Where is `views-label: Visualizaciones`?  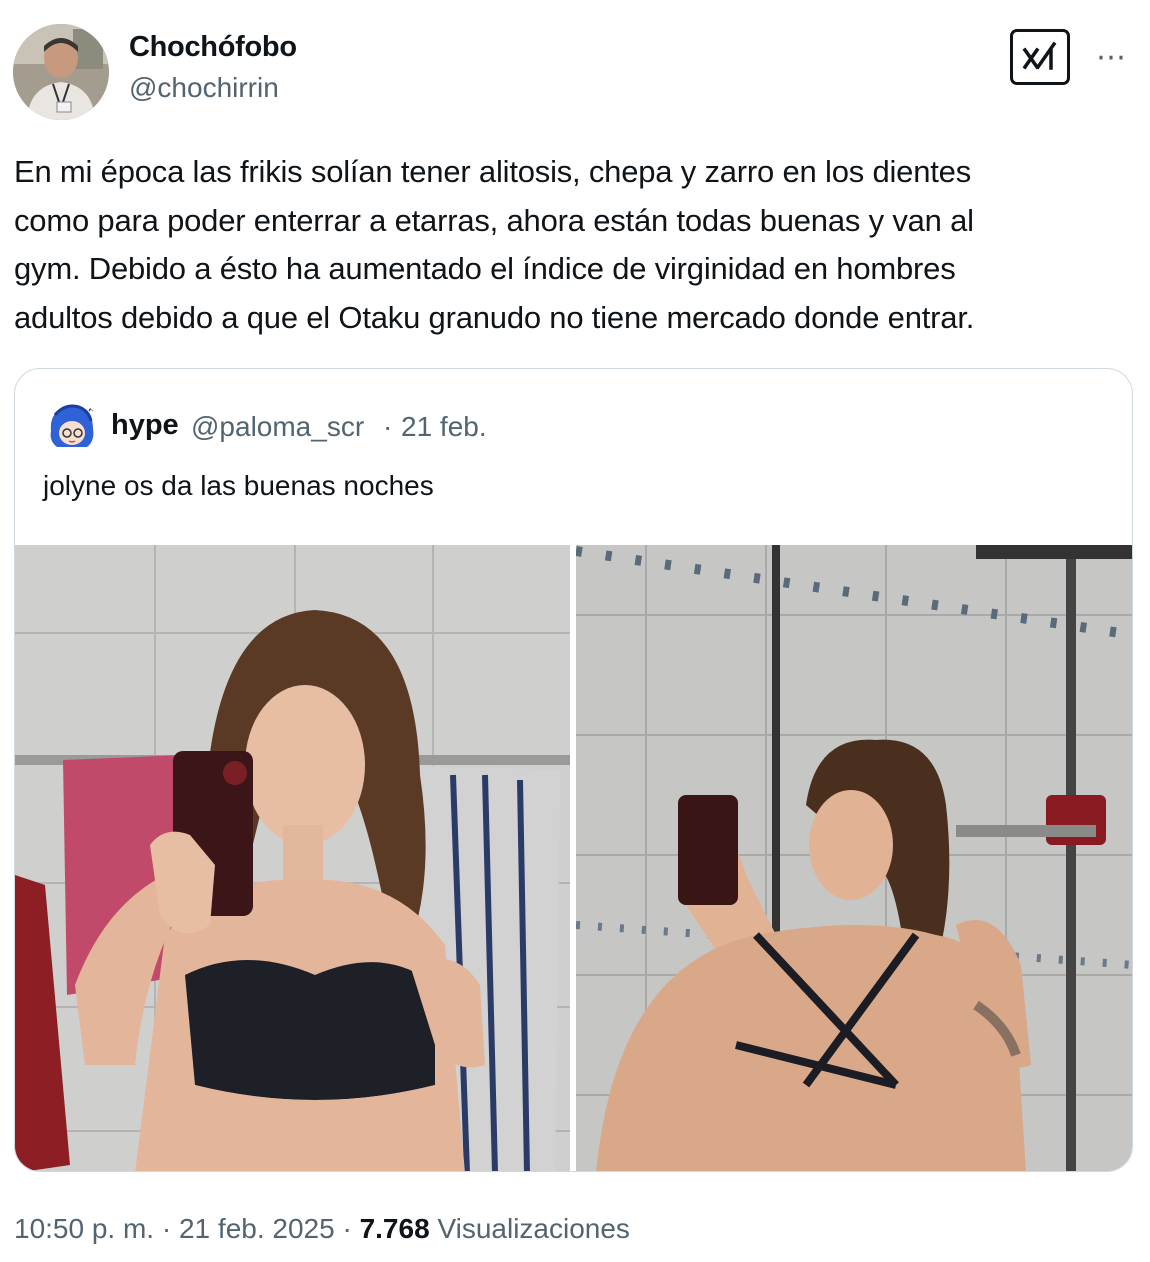
views-label: Visualizaciones is located at coordinates (533, 1228).